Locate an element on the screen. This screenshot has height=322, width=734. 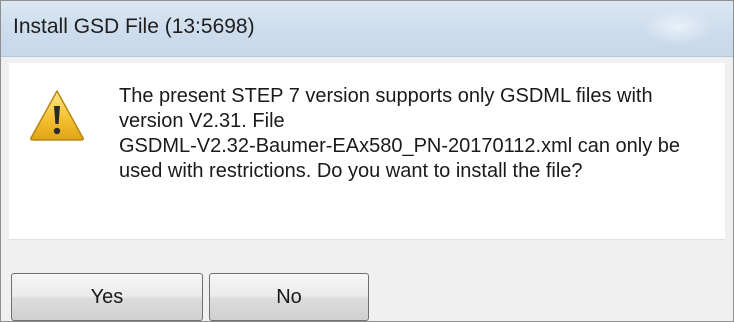
button-area-divider is located at coordinates (367, 239).